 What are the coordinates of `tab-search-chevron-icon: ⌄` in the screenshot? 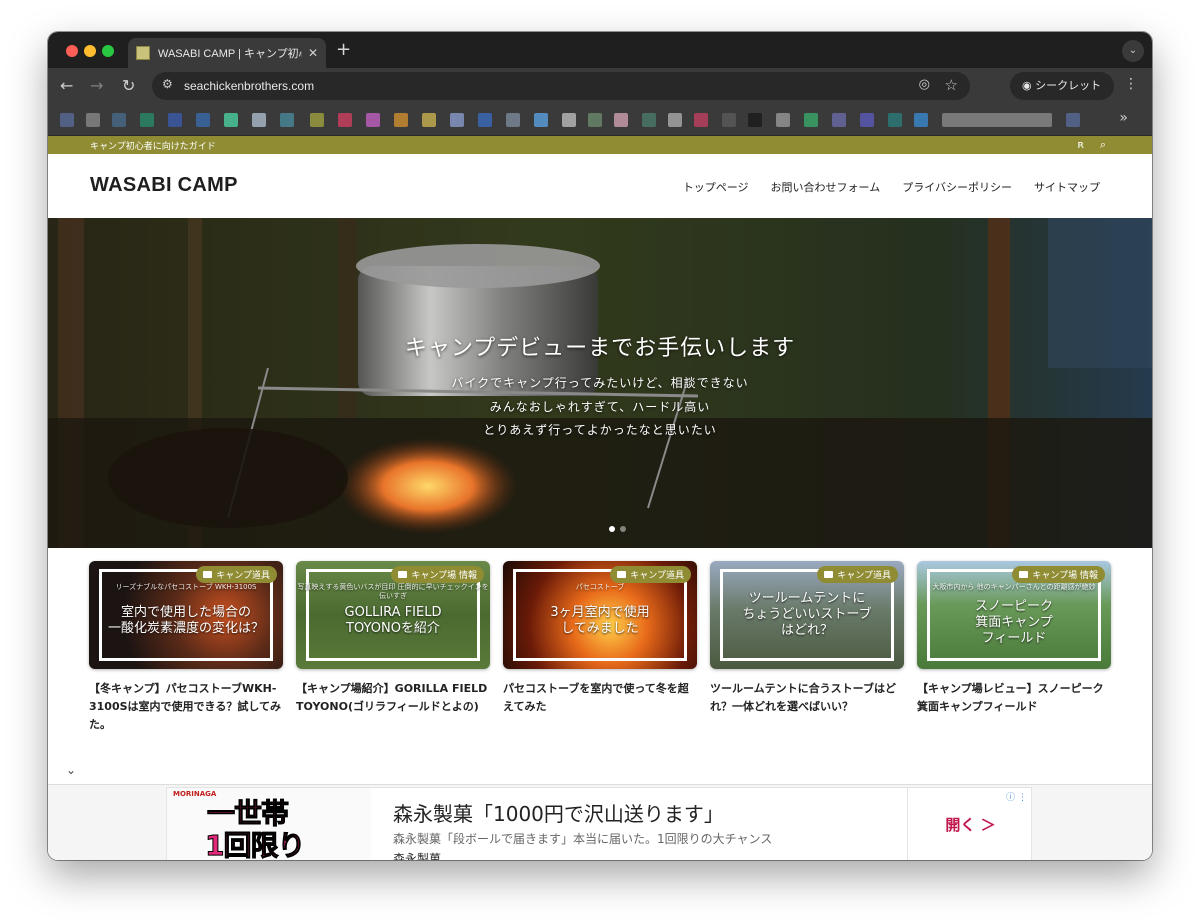 It's located at (1133, 51).